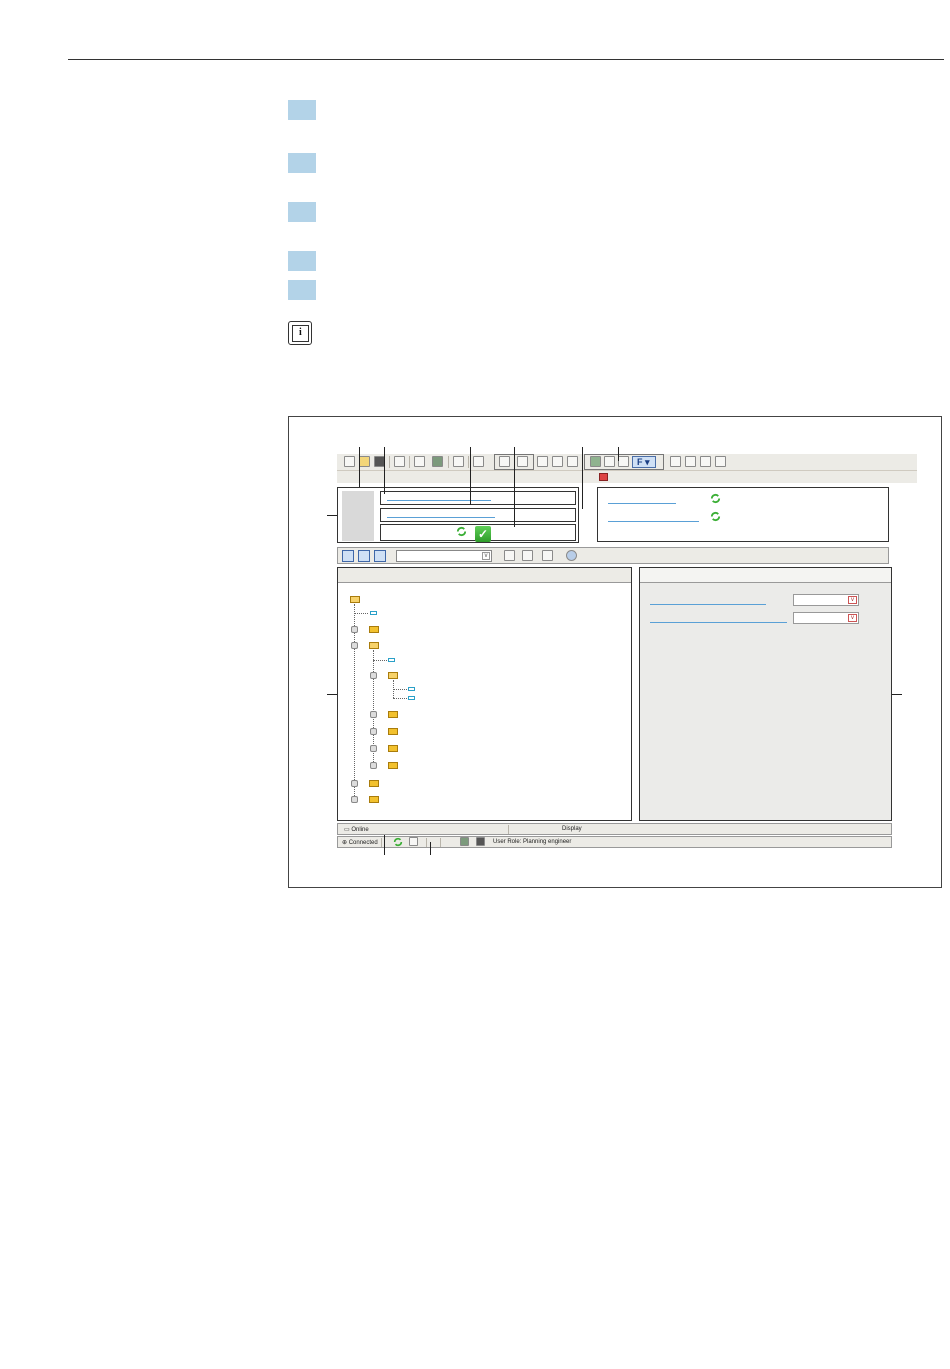 This screenshot has height=1369, width=950. What do you see at coordinates (478, 461) in the screenshot?
I see `layout-icon` at bounding box center [478, 461].